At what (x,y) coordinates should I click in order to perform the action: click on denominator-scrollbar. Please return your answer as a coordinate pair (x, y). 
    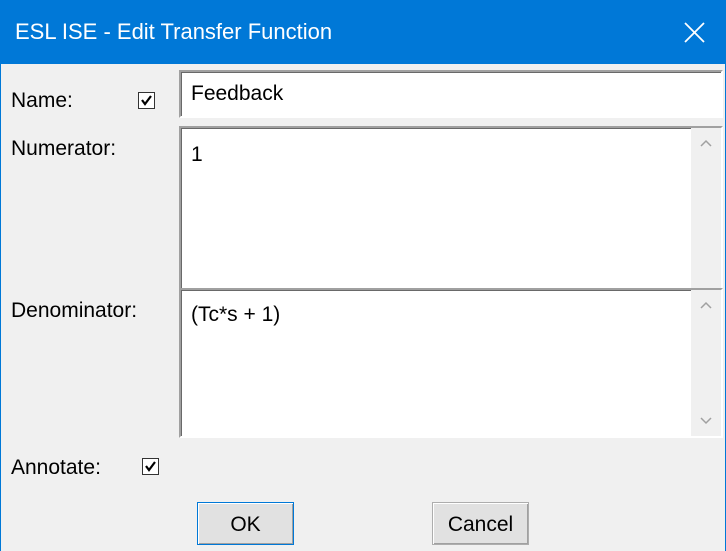
    Looking at the image, I should click on (706, 363).